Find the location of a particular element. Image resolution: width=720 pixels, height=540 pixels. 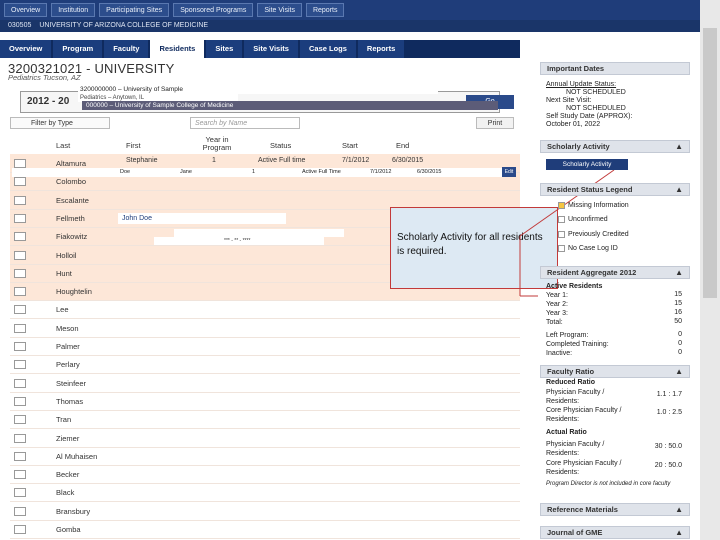

unconfirmed-icon is located at coordinates (561, 219).